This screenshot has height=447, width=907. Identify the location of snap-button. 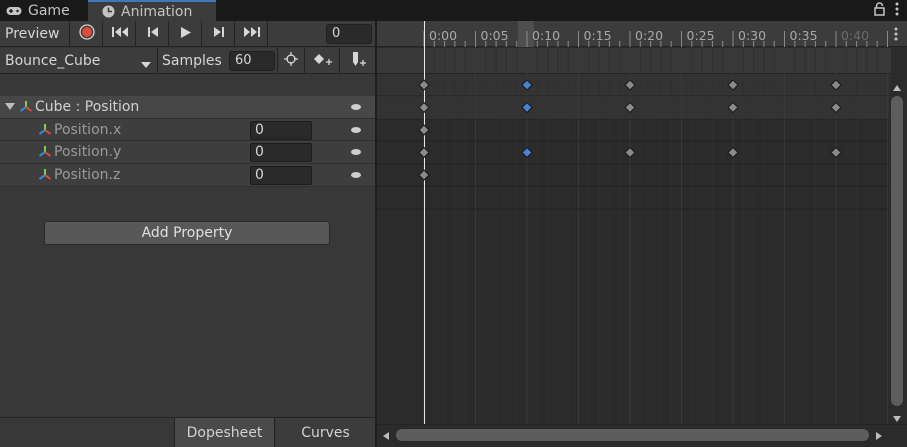
(291, 61).